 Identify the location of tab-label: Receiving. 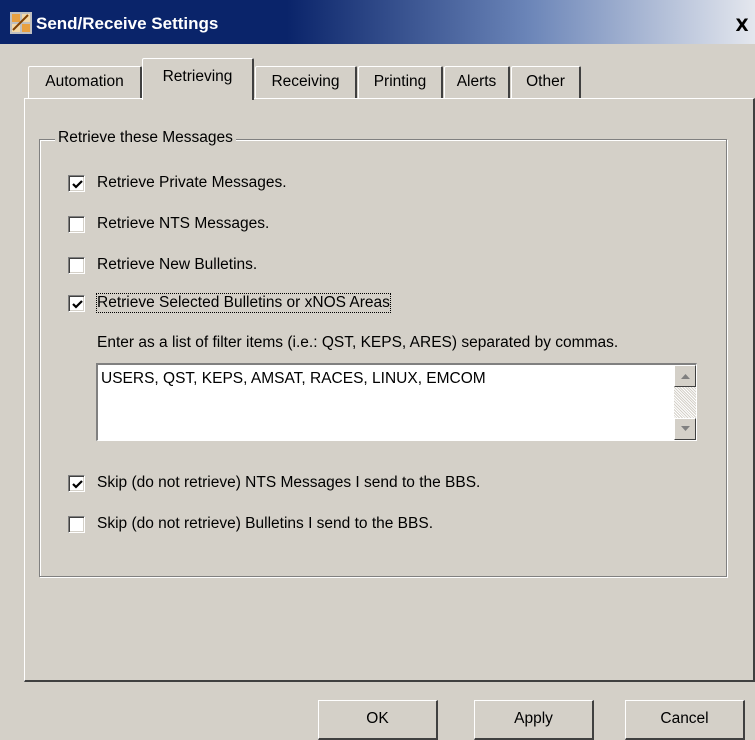
(305, 81).